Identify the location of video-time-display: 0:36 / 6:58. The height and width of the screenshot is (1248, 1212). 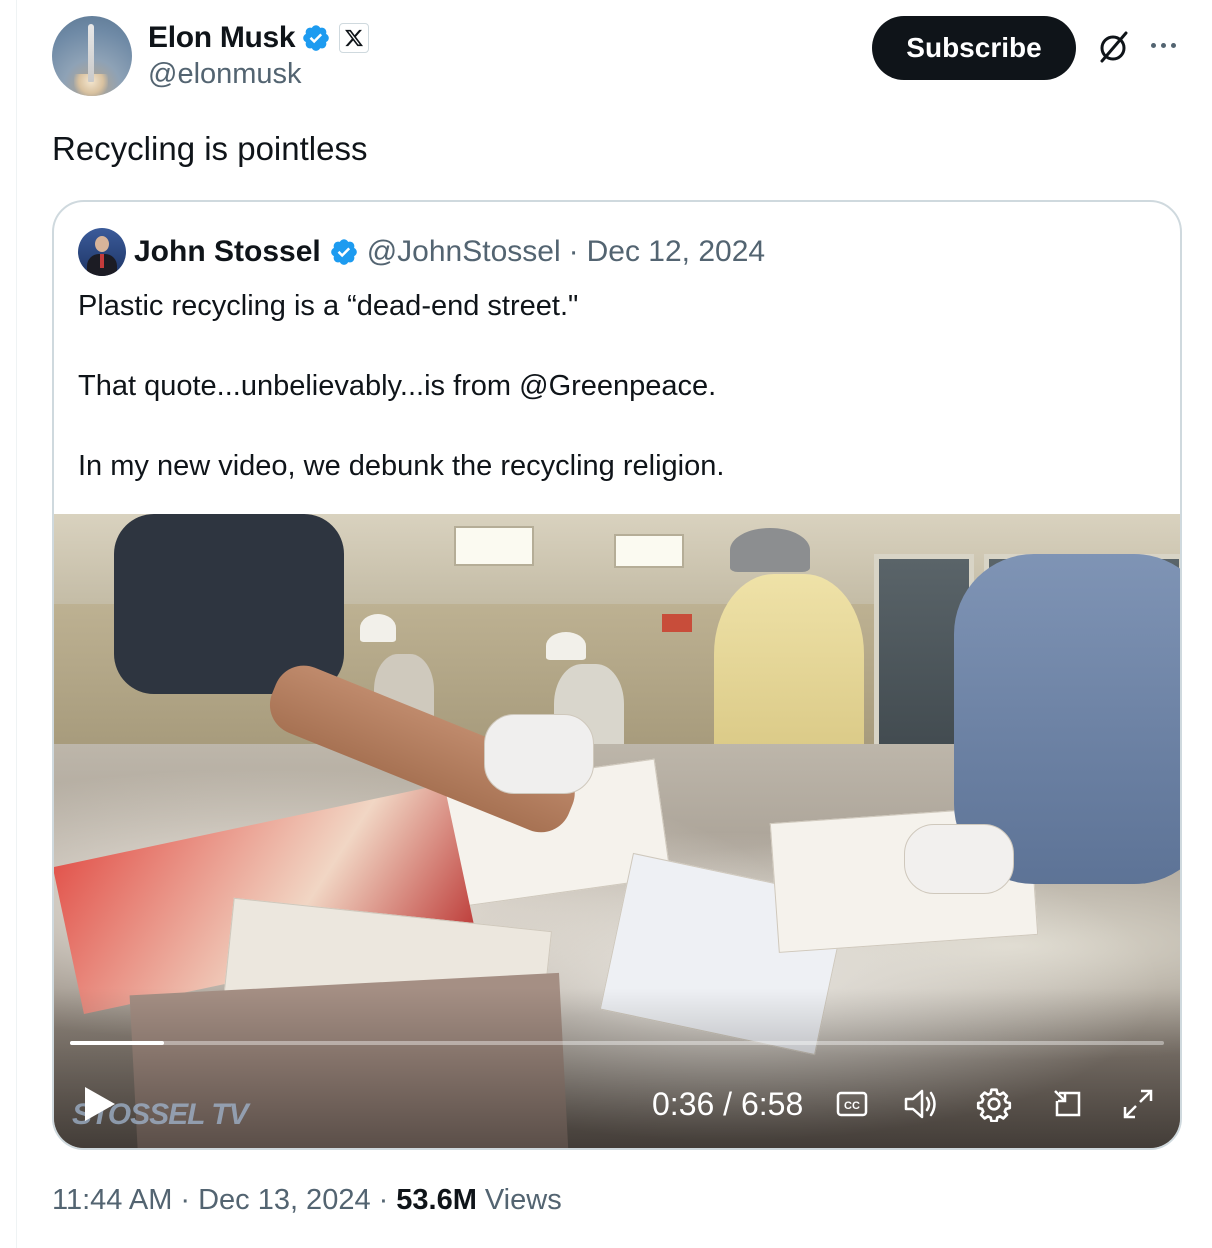
(728, 1103).